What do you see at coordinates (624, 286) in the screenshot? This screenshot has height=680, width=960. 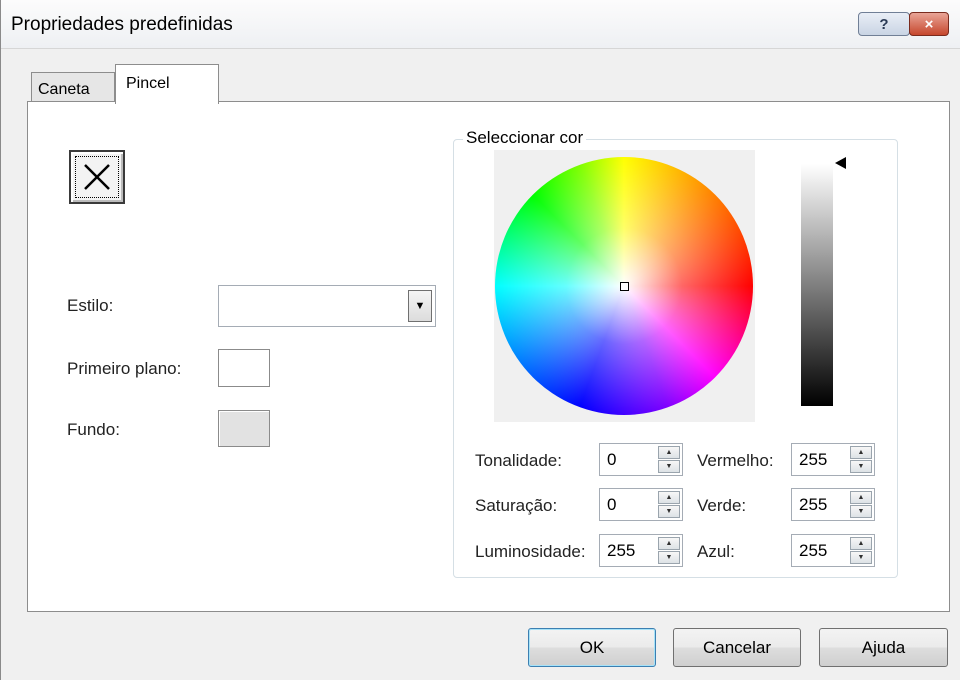 I see `color-wheel-marker` at bounding box center [624, 286].